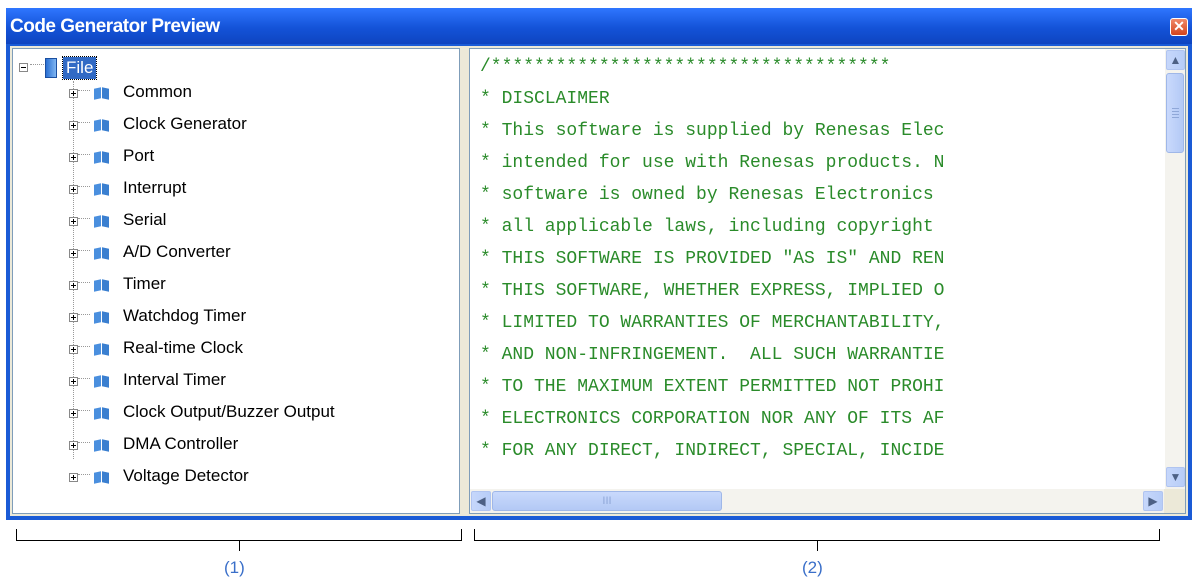 This screenshot has width=1192, height=585. Describe the element at coordinates (181, 443) in the screenshot. I see `tree-item-label: DMA Controller` at that location.